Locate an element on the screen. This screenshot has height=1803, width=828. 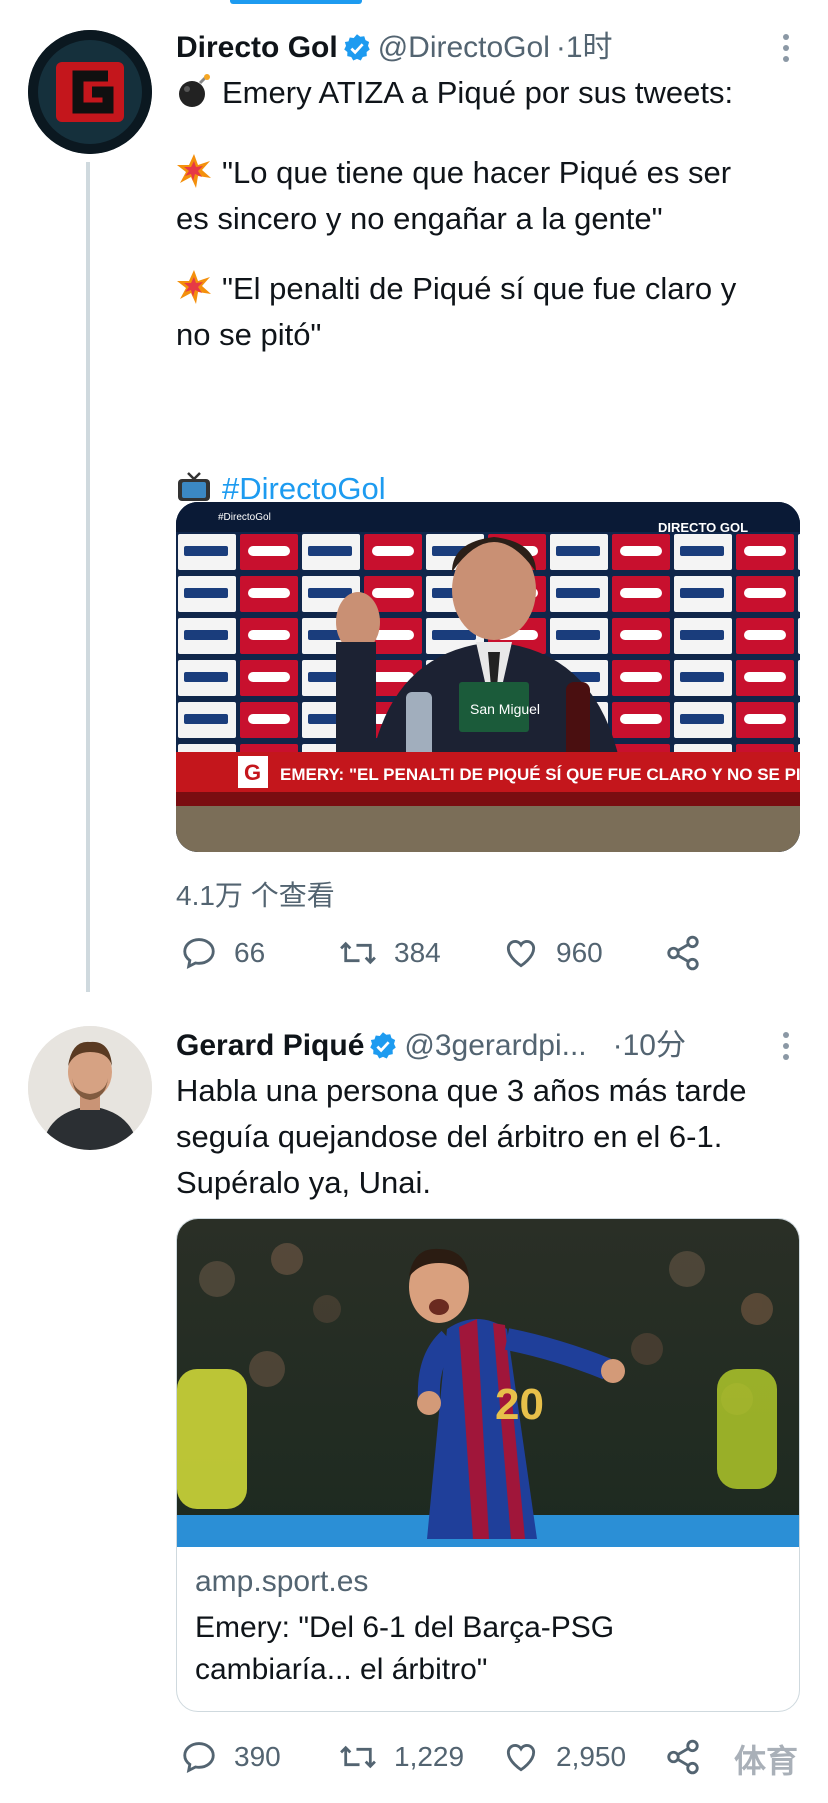
svg-text: 20 is located at coordinates (519, 1404).